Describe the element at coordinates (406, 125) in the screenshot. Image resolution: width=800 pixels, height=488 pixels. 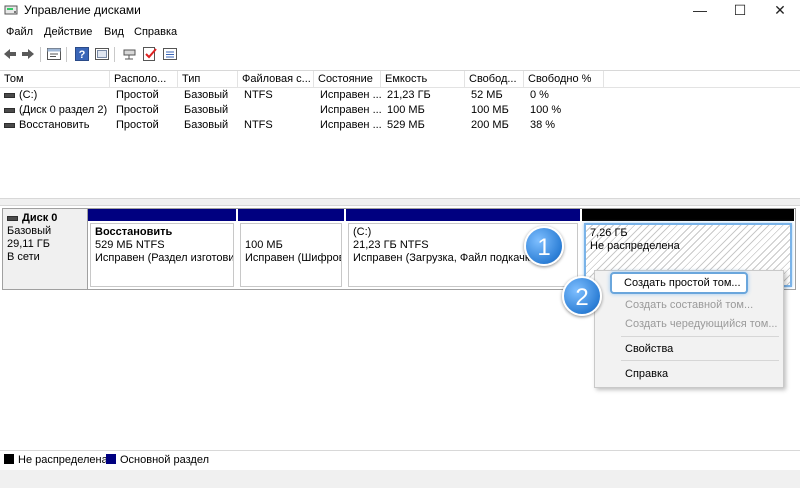
I see `capacity-cell: 529 МБ` at that location.